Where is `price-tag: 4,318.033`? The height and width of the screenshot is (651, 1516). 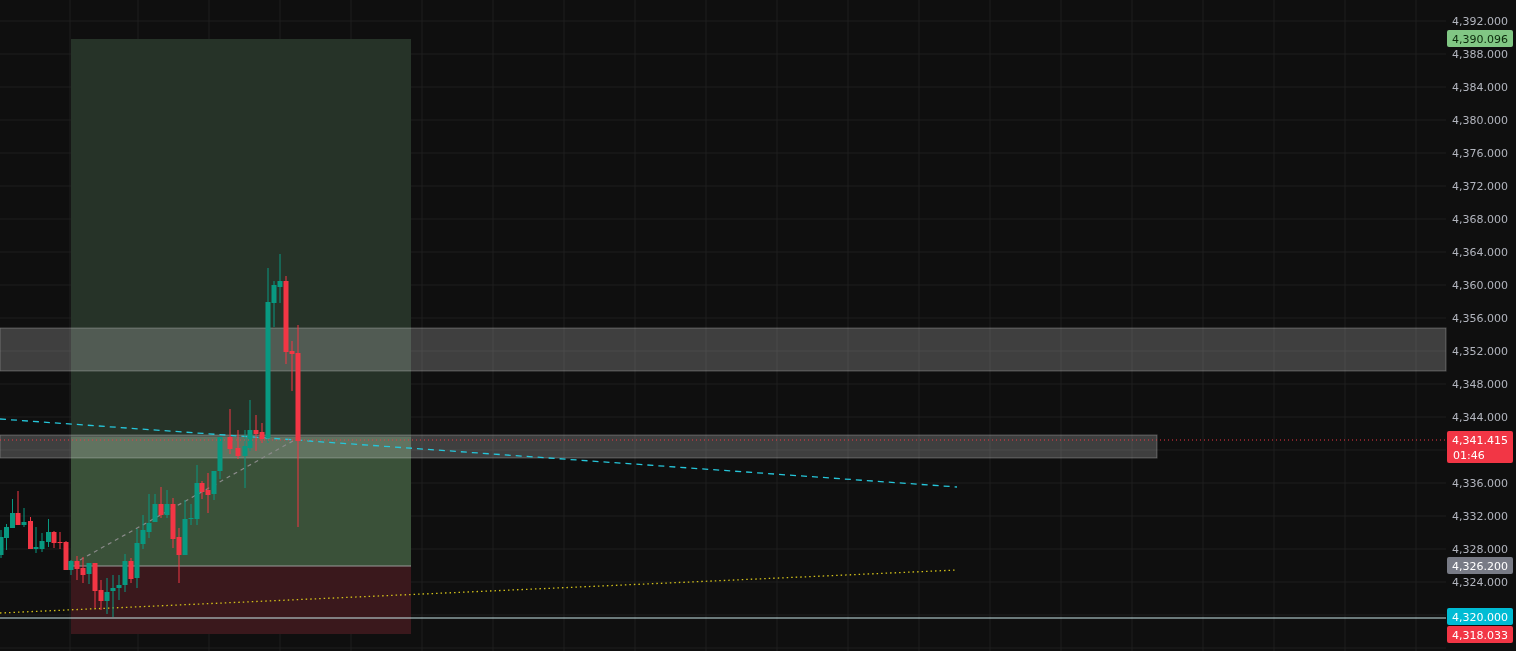
price-tag: 4,318.033 is located at coordinates (1480, 634).